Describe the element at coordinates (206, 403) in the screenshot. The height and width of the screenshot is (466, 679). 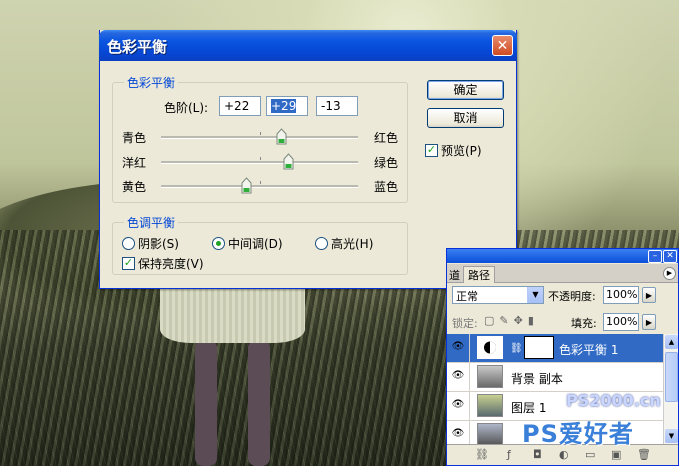
I see `girl-left-leg` at that location.